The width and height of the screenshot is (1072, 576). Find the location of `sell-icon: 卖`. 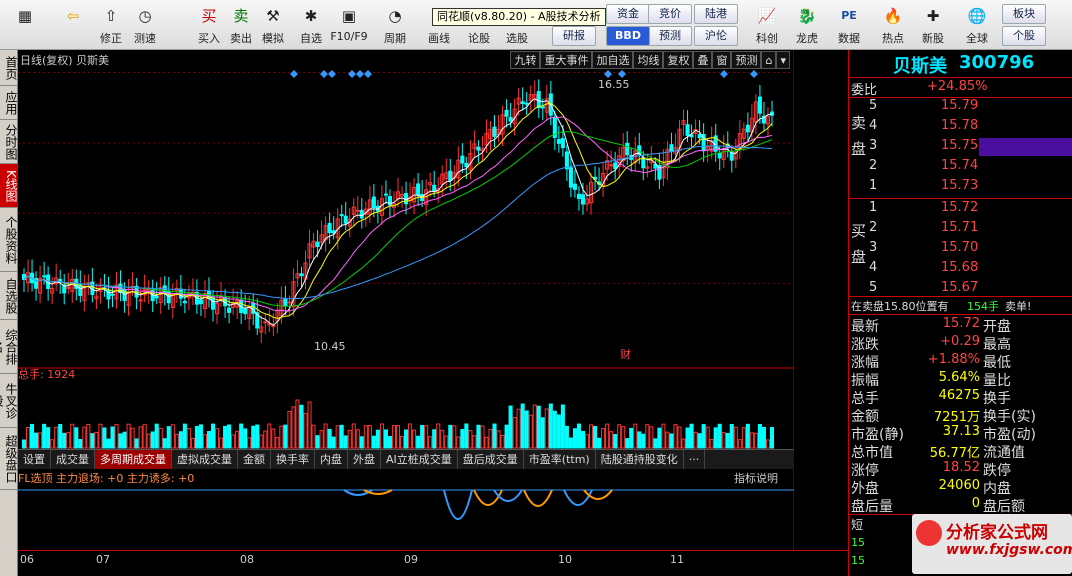

sell-icon: 卖 is located at coordinates (241, 16).